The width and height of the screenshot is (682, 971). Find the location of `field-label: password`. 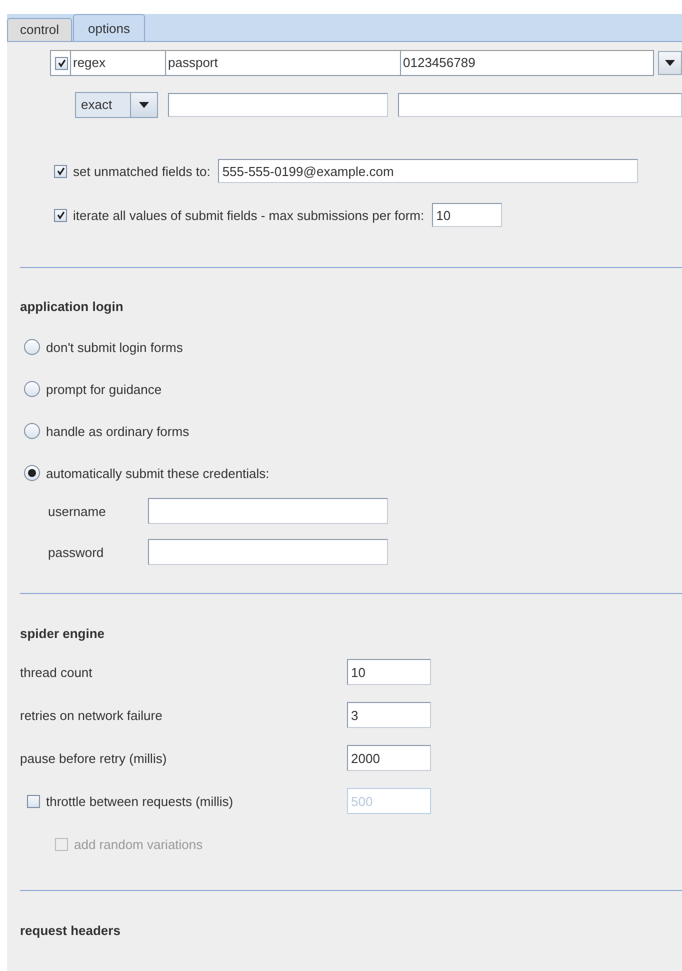

field-label: password is located at coordinates (76, 552).